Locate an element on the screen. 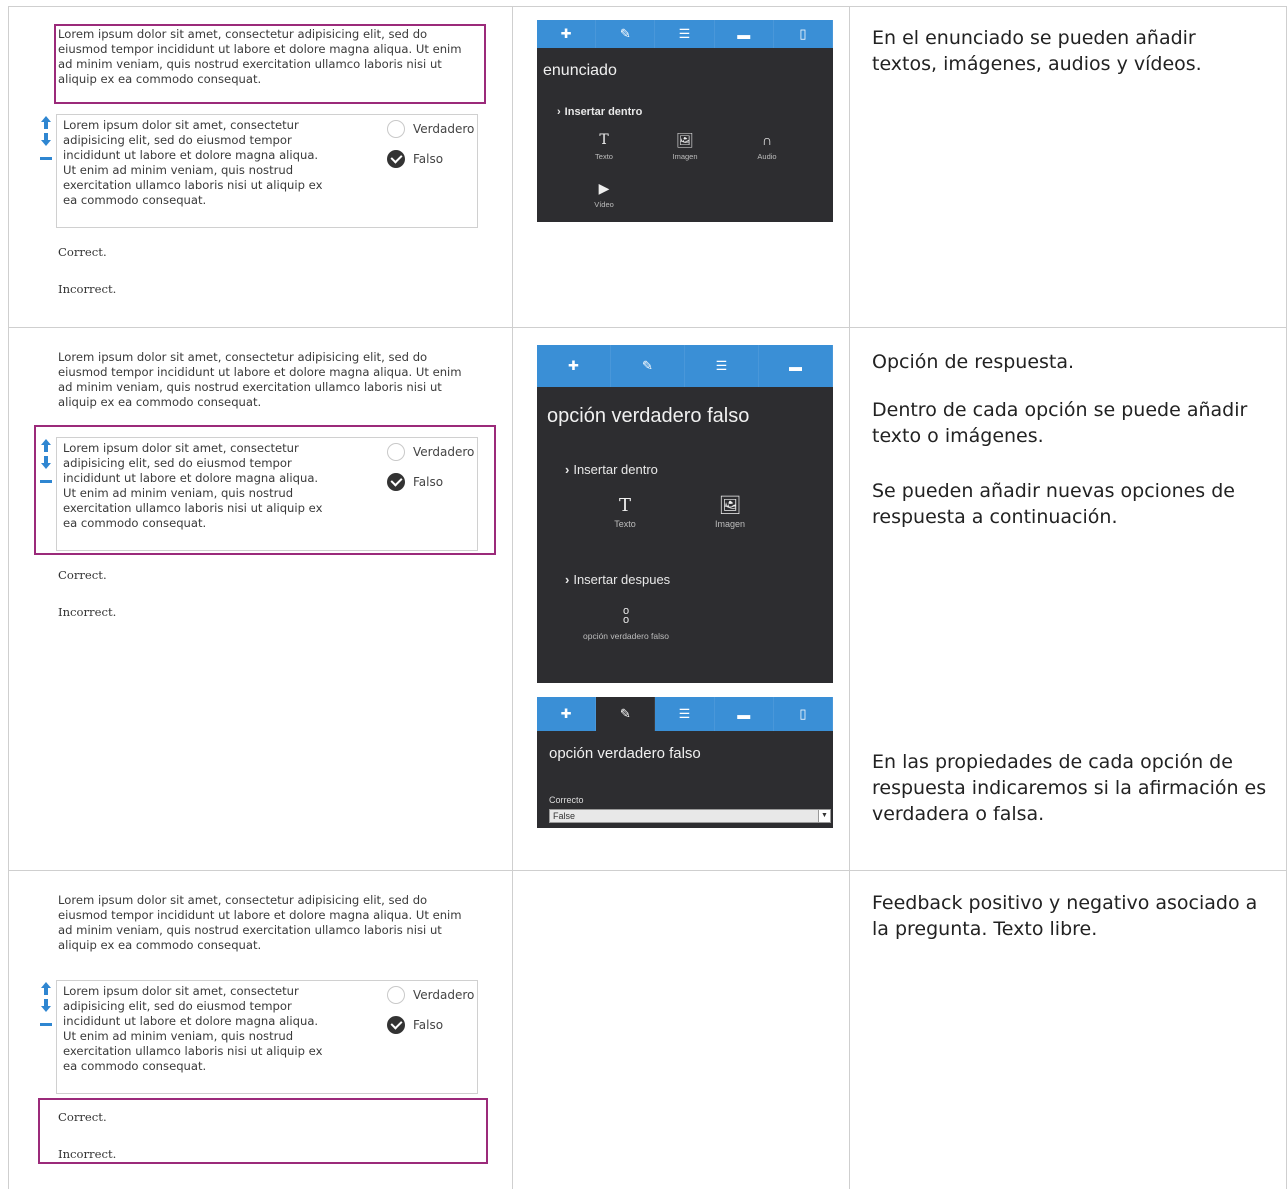  tool-label: opción verdadero falso is located at coordinates (625, 636).